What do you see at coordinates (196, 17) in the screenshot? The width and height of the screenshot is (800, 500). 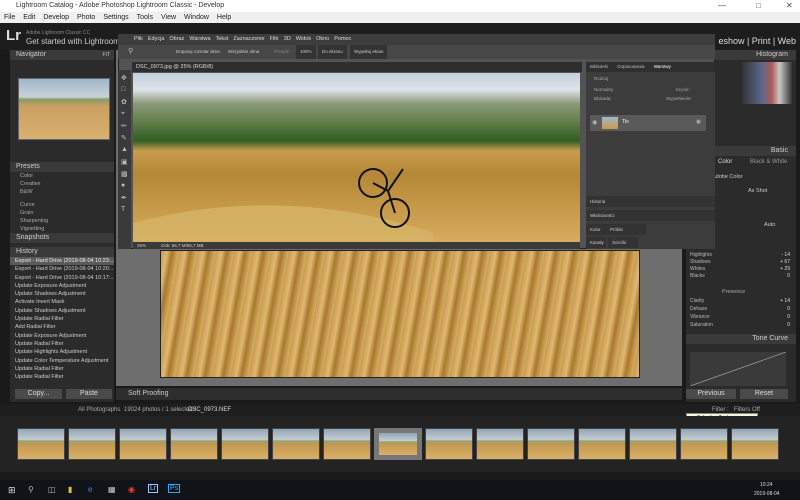 I see `menu-window: Window` at bounding box center [196, 17].